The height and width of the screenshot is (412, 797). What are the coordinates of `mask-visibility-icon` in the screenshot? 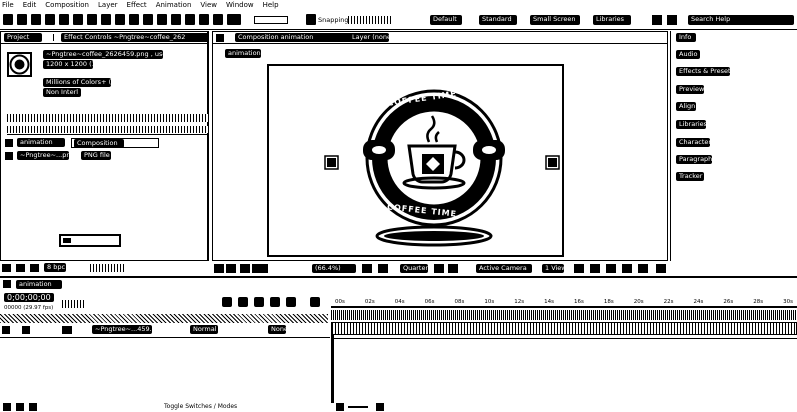 It's located at (260, 268).